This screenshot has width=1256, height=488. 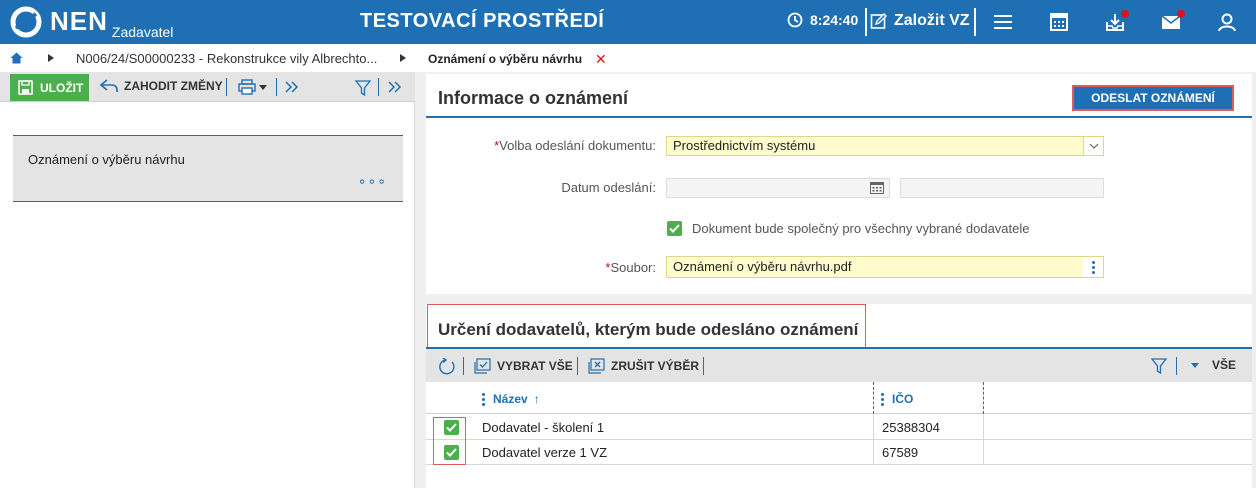 What do you see at coordinates (655, 366) in the screenshot?
I see `deselect-all-label: ZRUŠIT VÝBĚR` at bounding box center [655, 366].